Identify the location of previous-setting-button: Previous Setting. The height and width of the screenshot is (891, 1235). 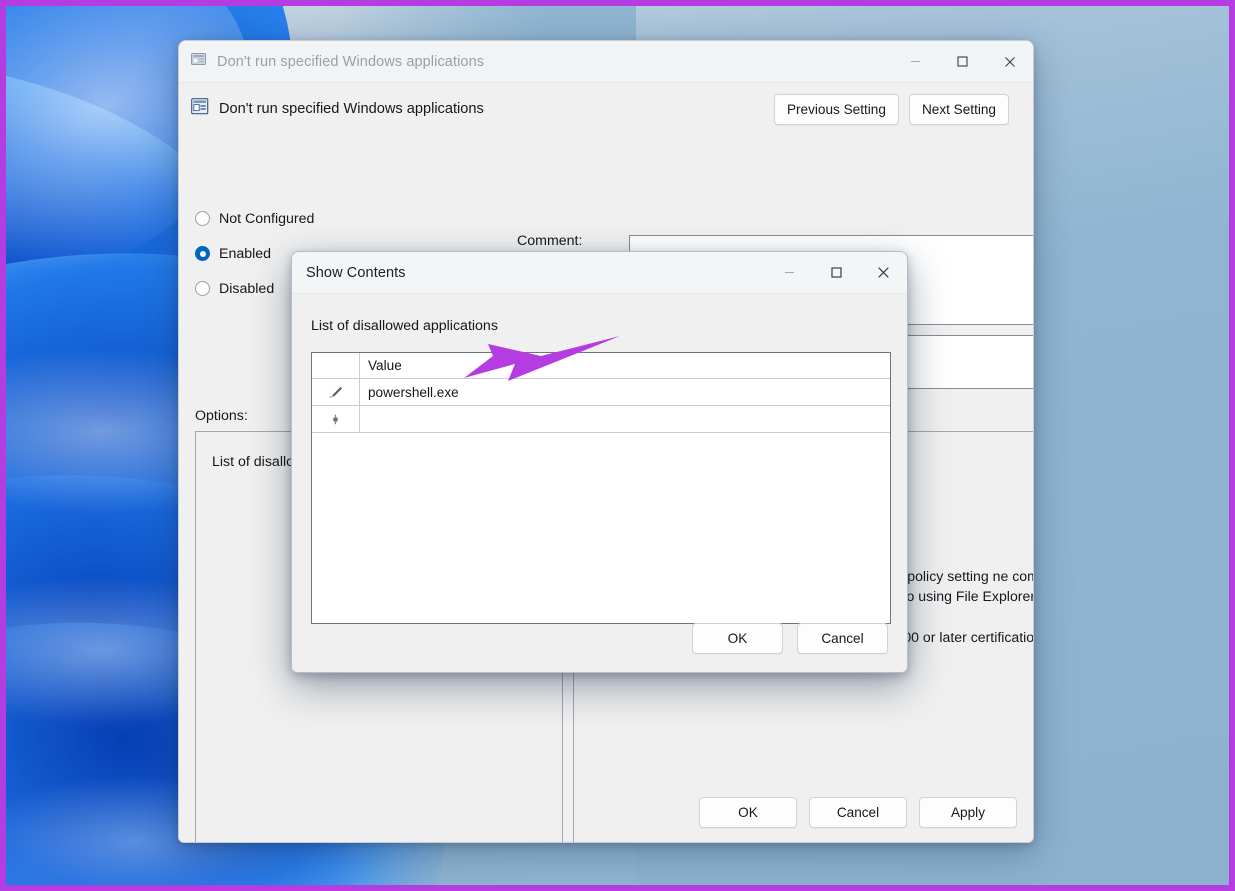
(836, 109).